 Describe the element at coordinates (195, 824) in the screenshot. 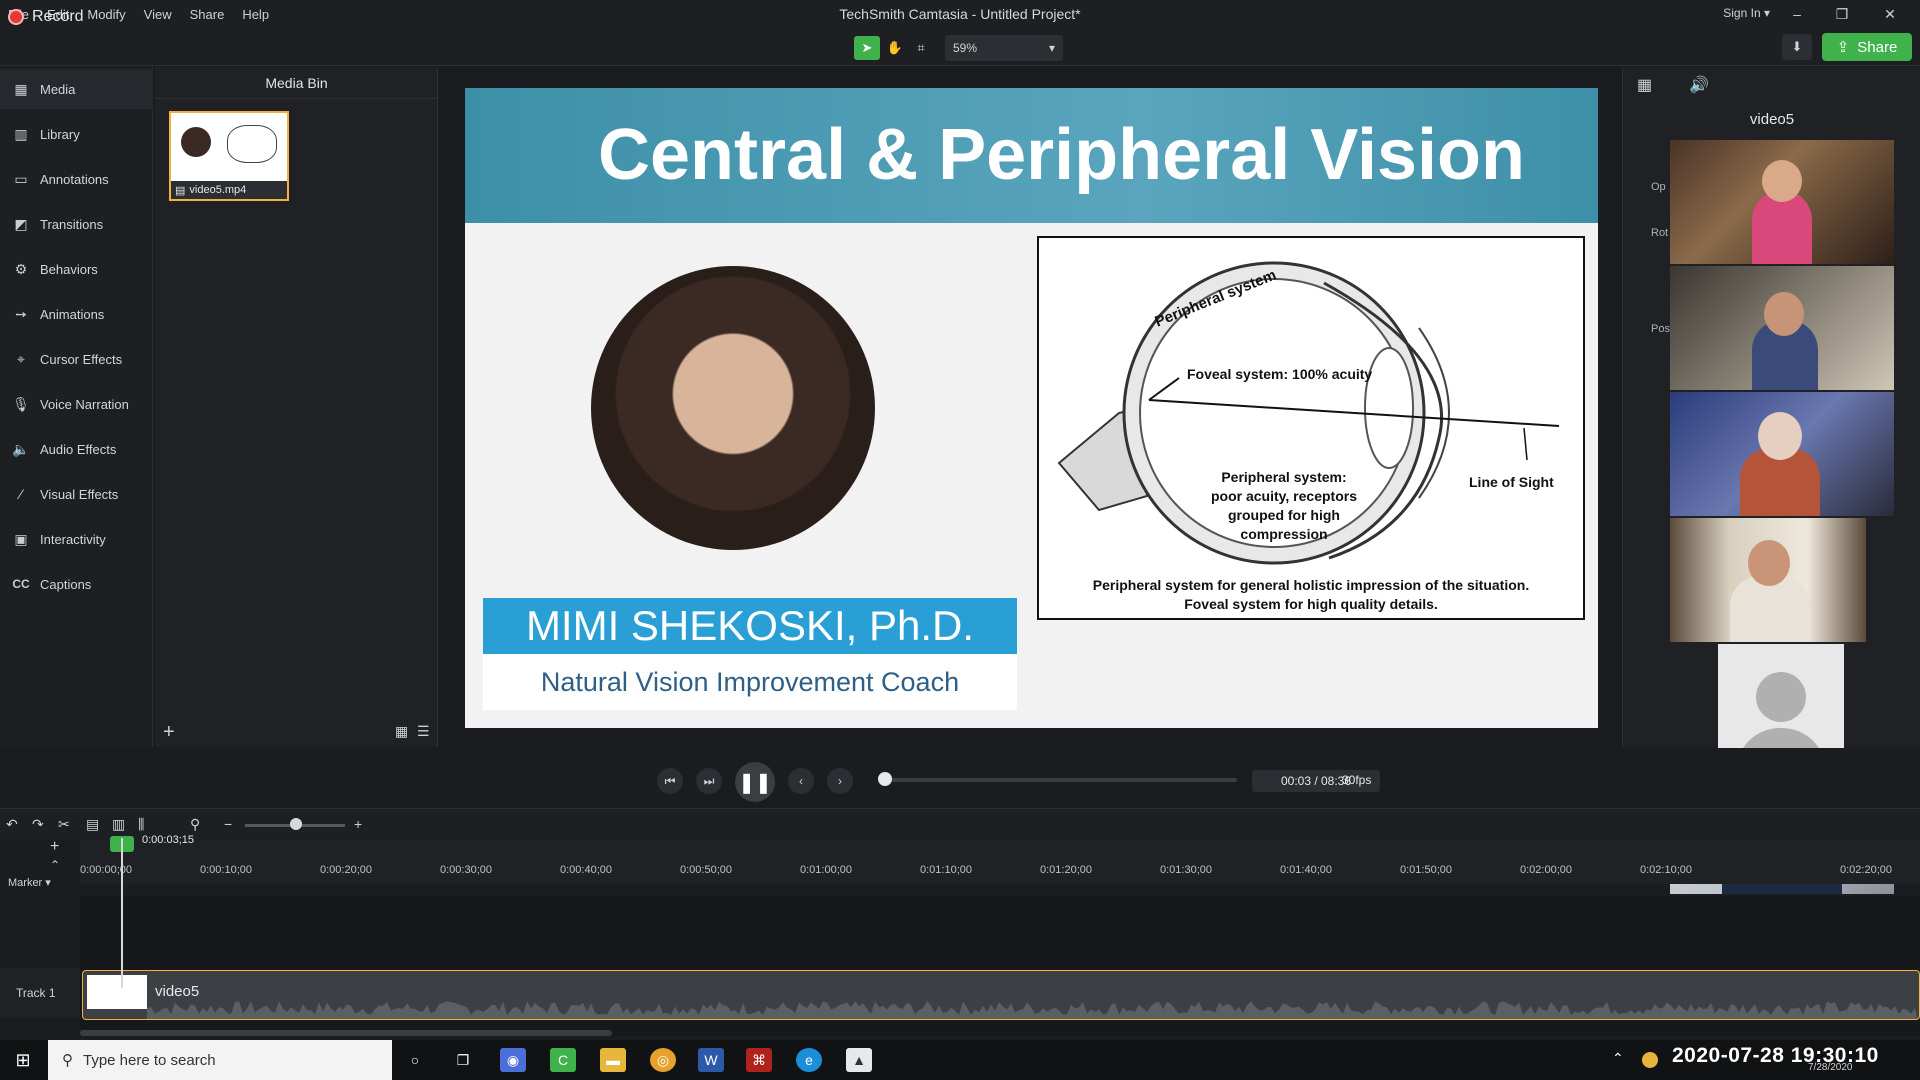

I see `zoom-timeline-button: ⚲` at that location.